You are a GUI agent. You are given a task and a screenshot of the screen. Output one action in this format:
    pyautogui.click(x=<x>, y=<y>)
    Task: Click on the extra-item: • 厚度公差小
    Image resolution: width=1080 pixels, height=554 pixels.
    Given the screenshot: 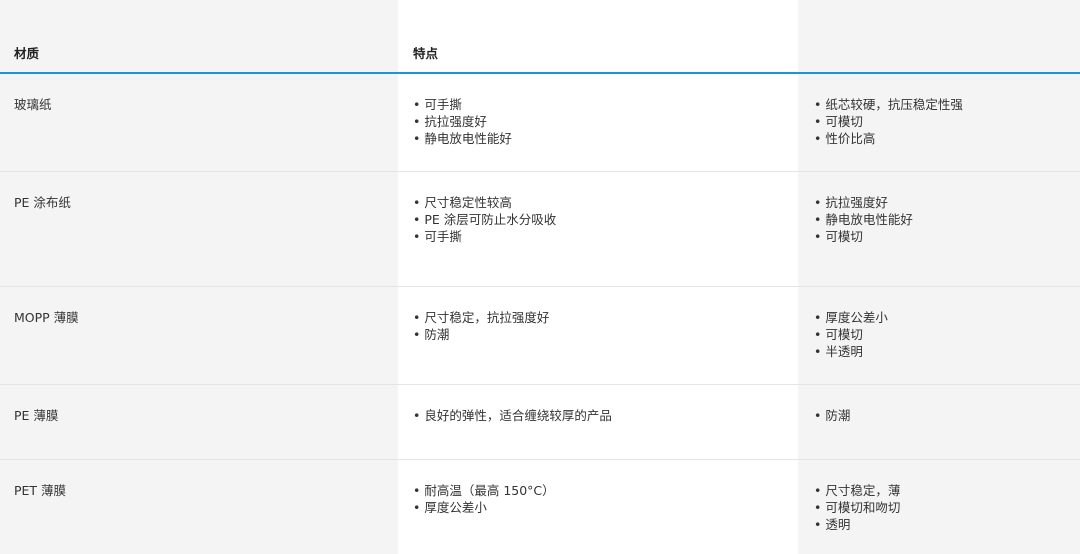 What is the action you would take?
    pyautogui.click(x=851, y=317)
    